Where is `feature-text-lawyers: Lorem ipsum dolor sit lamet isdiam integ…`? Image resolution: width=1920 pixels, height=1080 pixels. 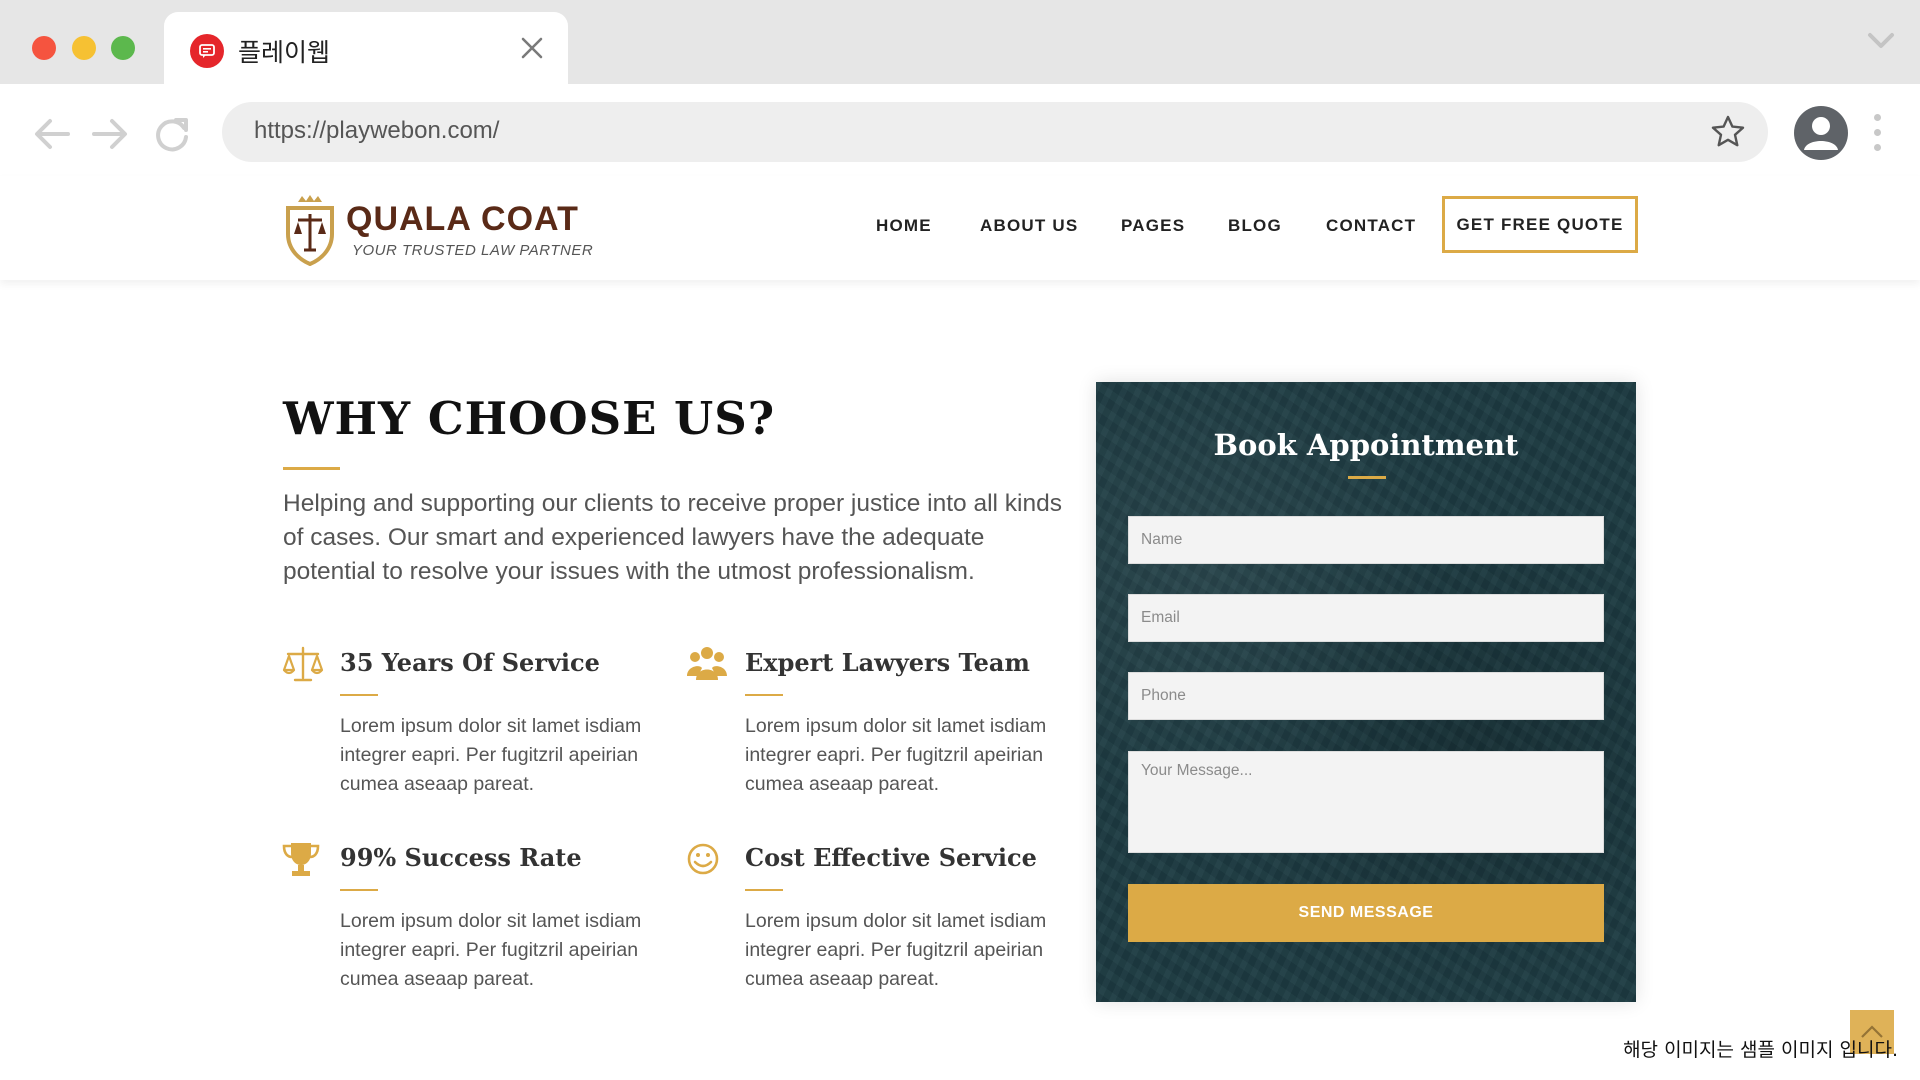 feature-text-lawyers: Lorem ipsum dolor sit lamet isdiam integ… is located at coordinates (896, 755).